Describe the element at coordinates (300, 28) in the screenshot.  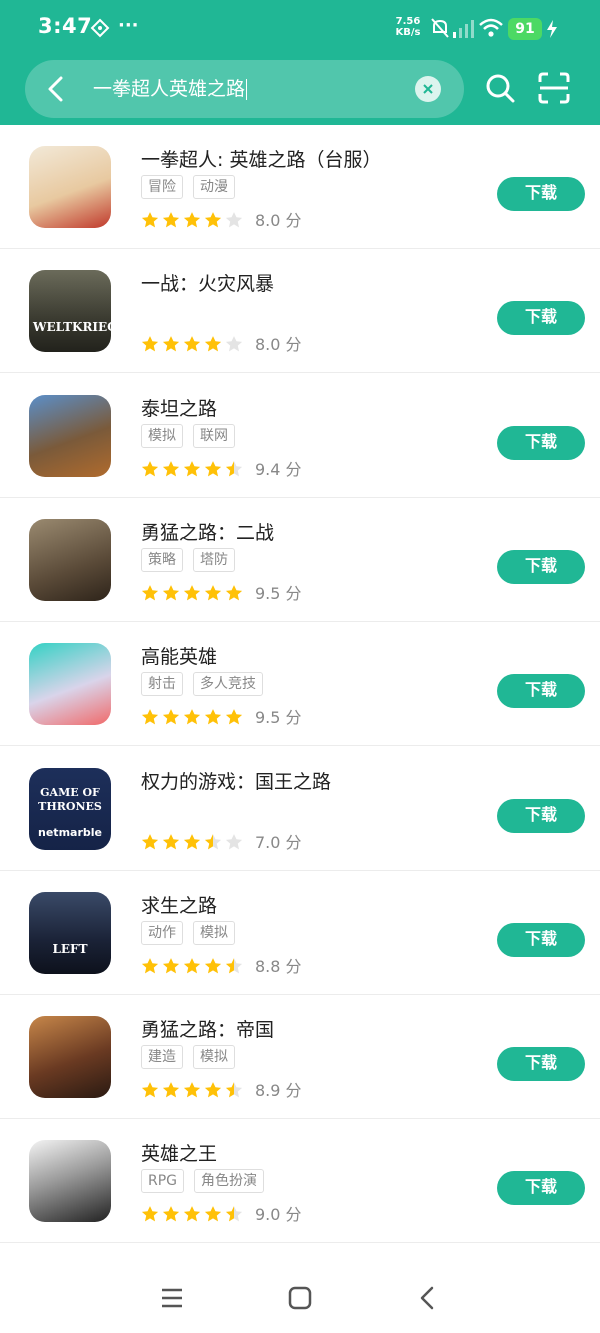
I see `status-bar: 3:47 ··· 7.56 KB/s 91` at that location.